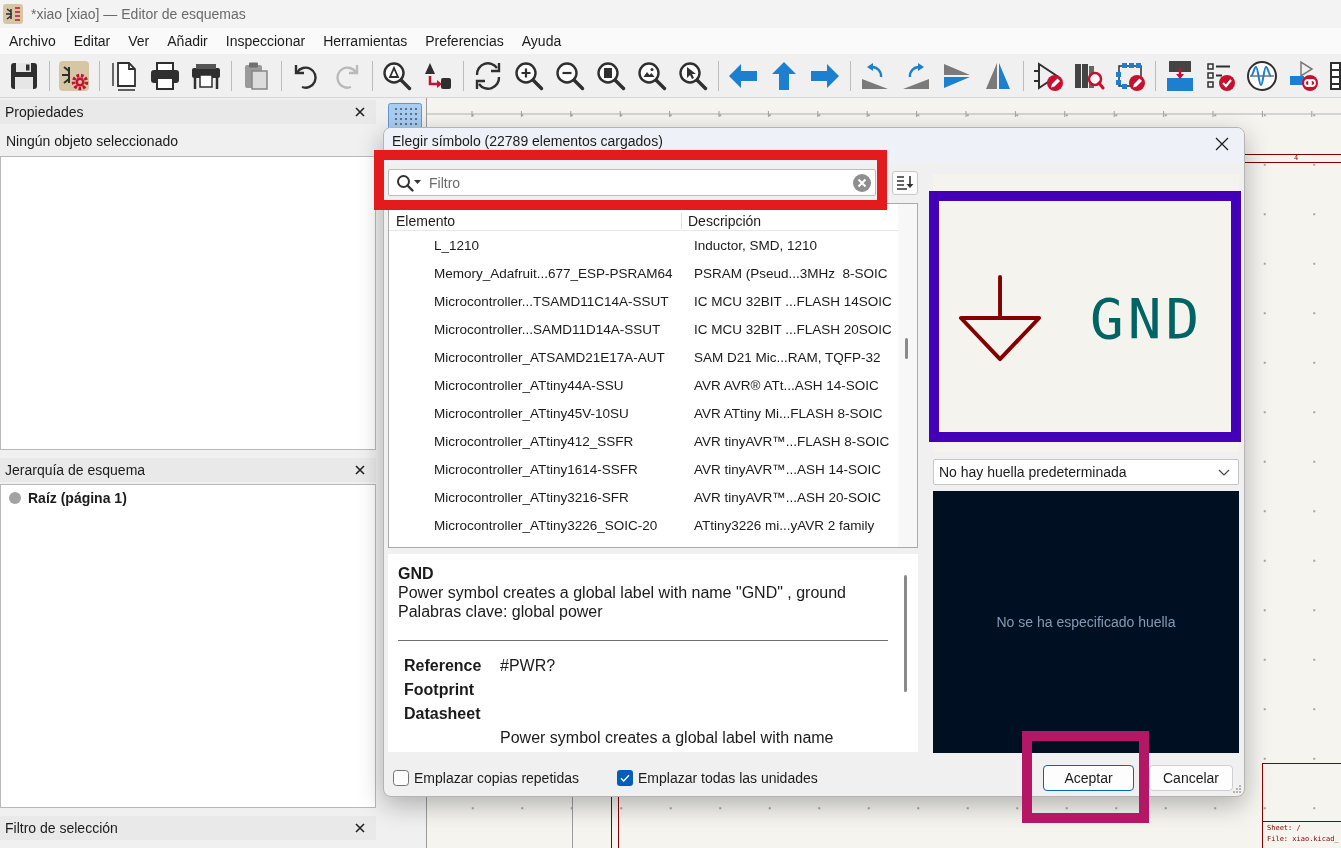 Image resolution: width=1341 pixels, height=848 pixels. I want to click on list-row: Microcontroller...TSAMD11C14A-SSUT IC MCU 32BIT ...FLASH 14SOIC, so click(643, 301).